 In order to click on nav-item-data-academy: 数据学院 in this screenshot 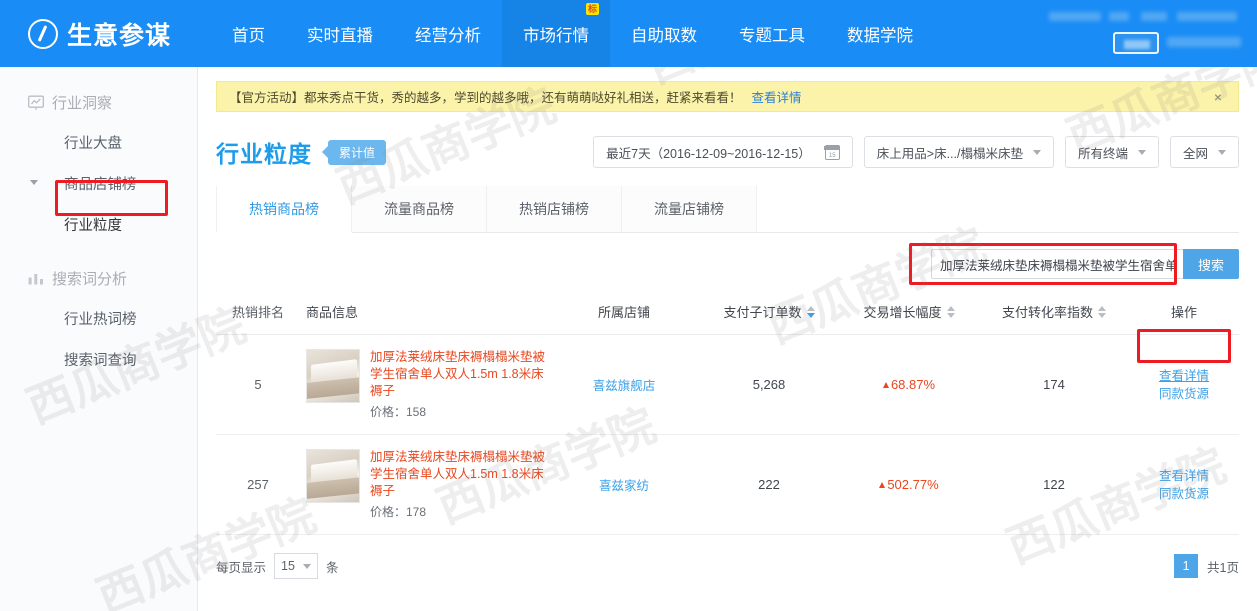, I will do `click(880, 33)`.